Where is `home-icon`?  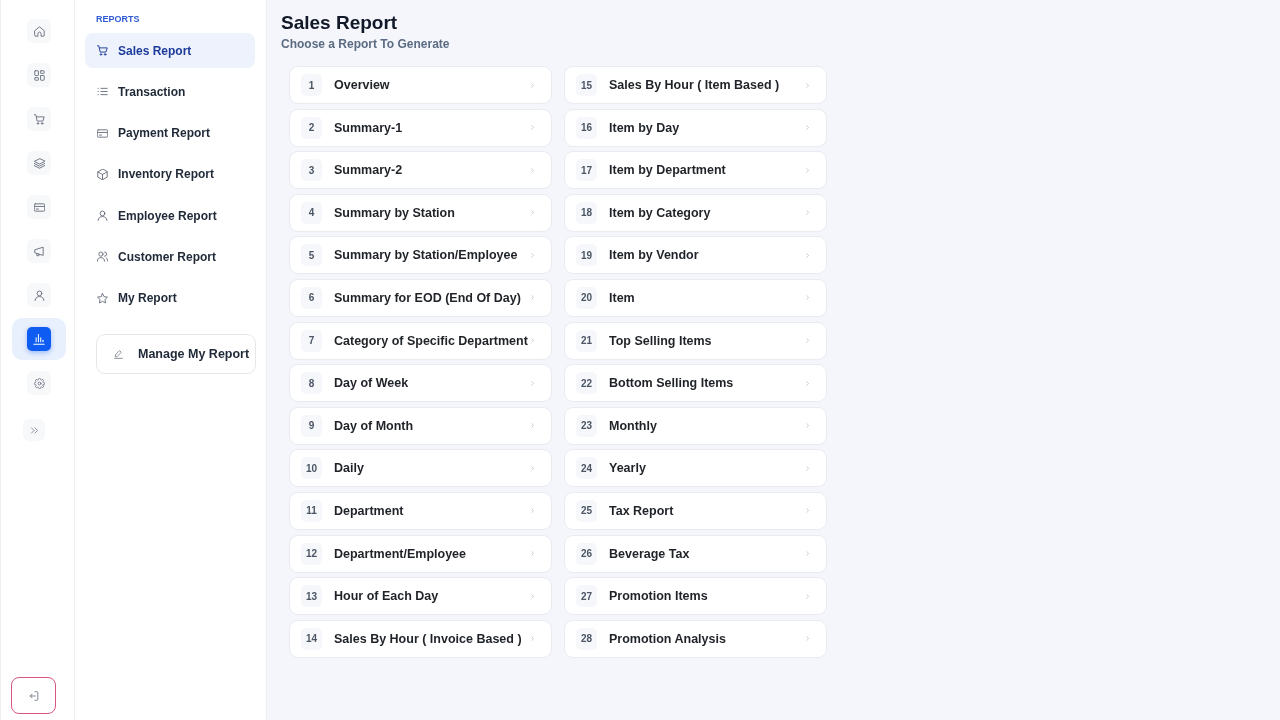
home-icon is located at coordinates (39, 31).